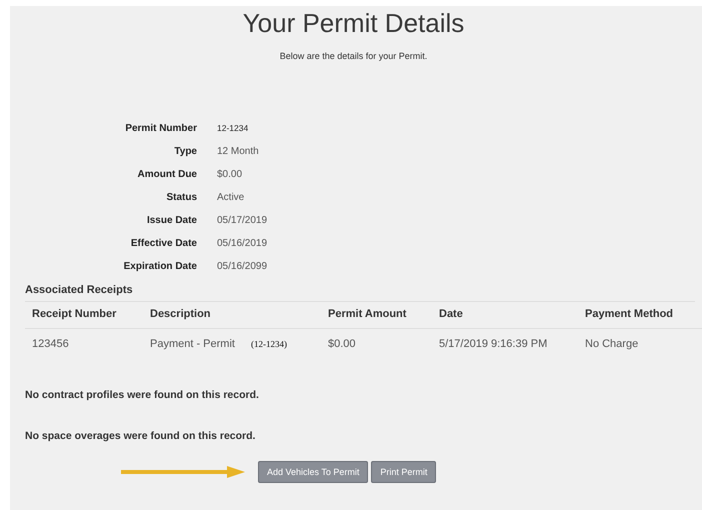 This screenshot has height=510, width=702. I want to click on page-subtitle: Below are the details for your Permit., so click(354, 56).